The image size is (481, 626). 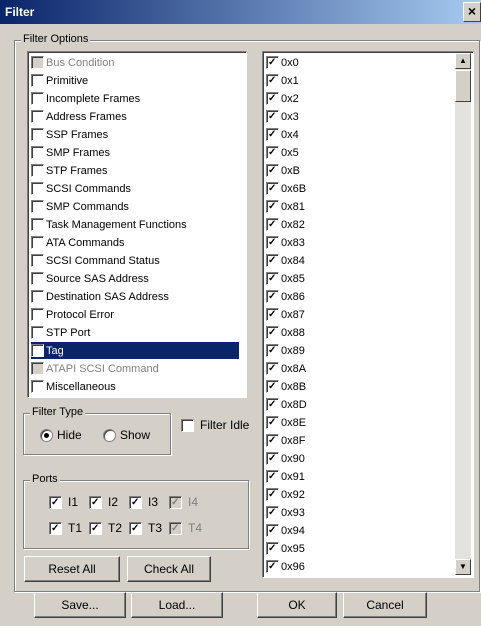 I want to click on close-icon: ×, so click(x=472, y=12).